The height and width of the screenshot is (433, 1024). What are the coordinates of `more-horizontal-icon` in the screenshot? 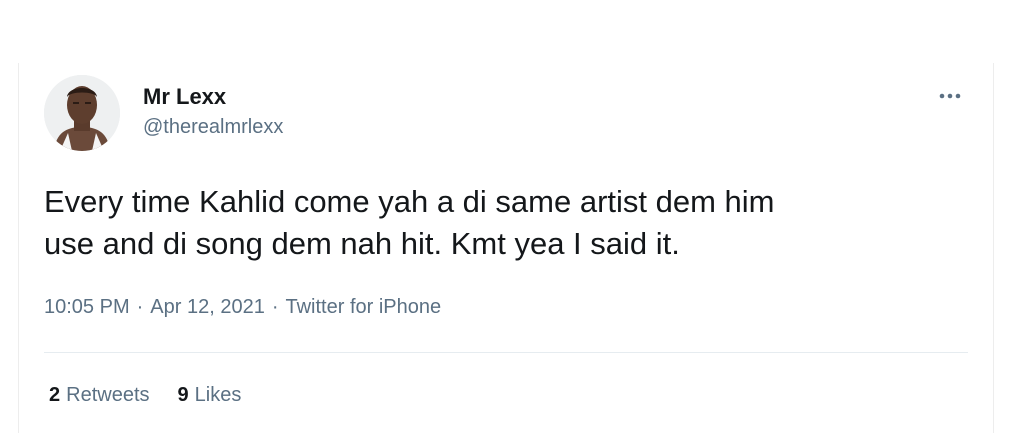 It's located at (950, 96).